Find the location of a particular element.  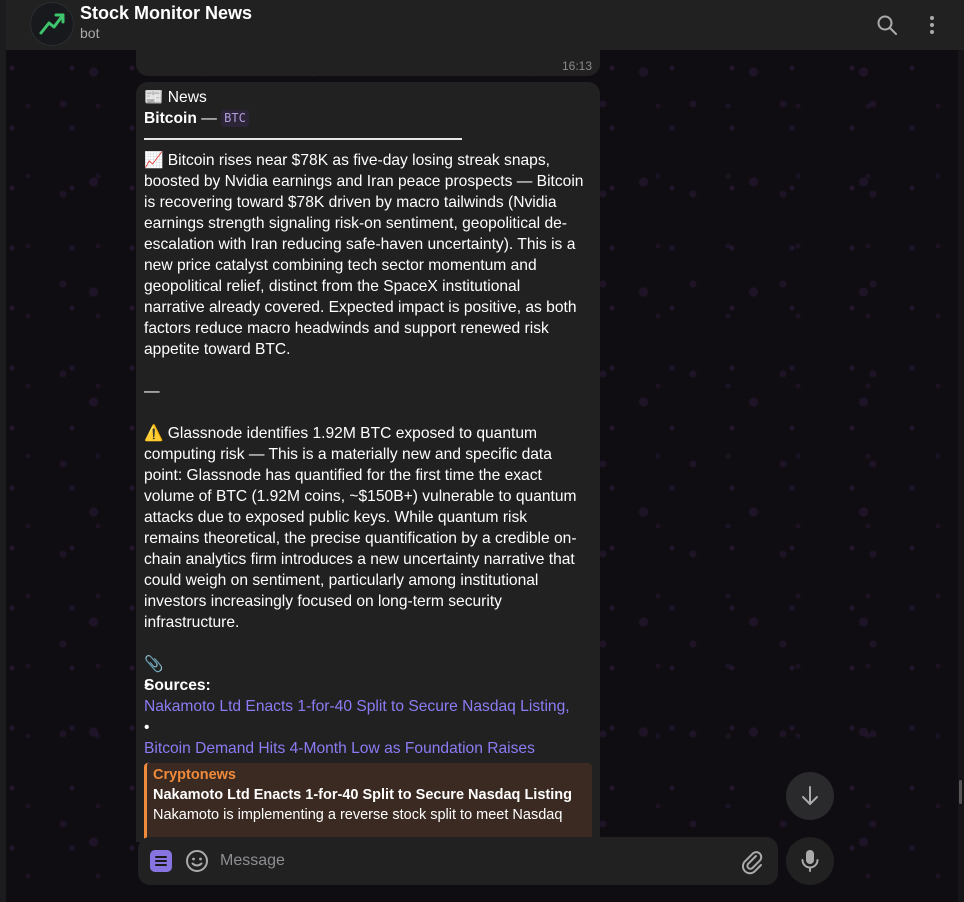

trending-up-icon is located at coordinates (52, 24).